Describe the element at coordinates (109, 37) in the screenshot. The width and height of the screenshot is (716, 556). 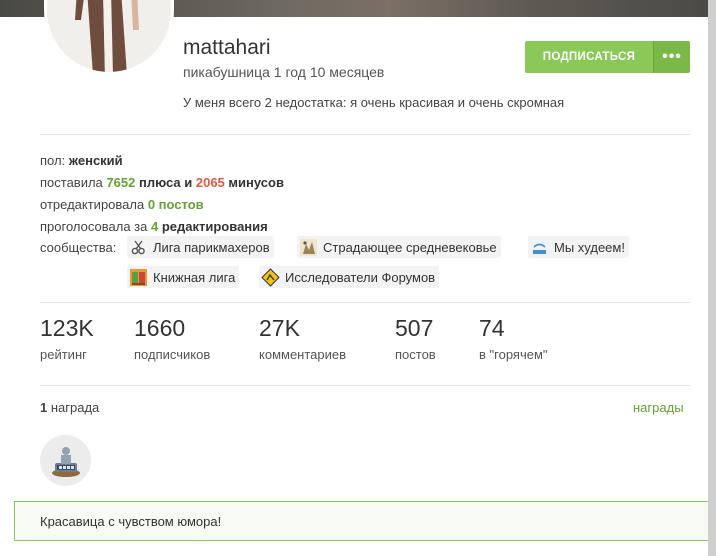
I see `avatar` at that location.